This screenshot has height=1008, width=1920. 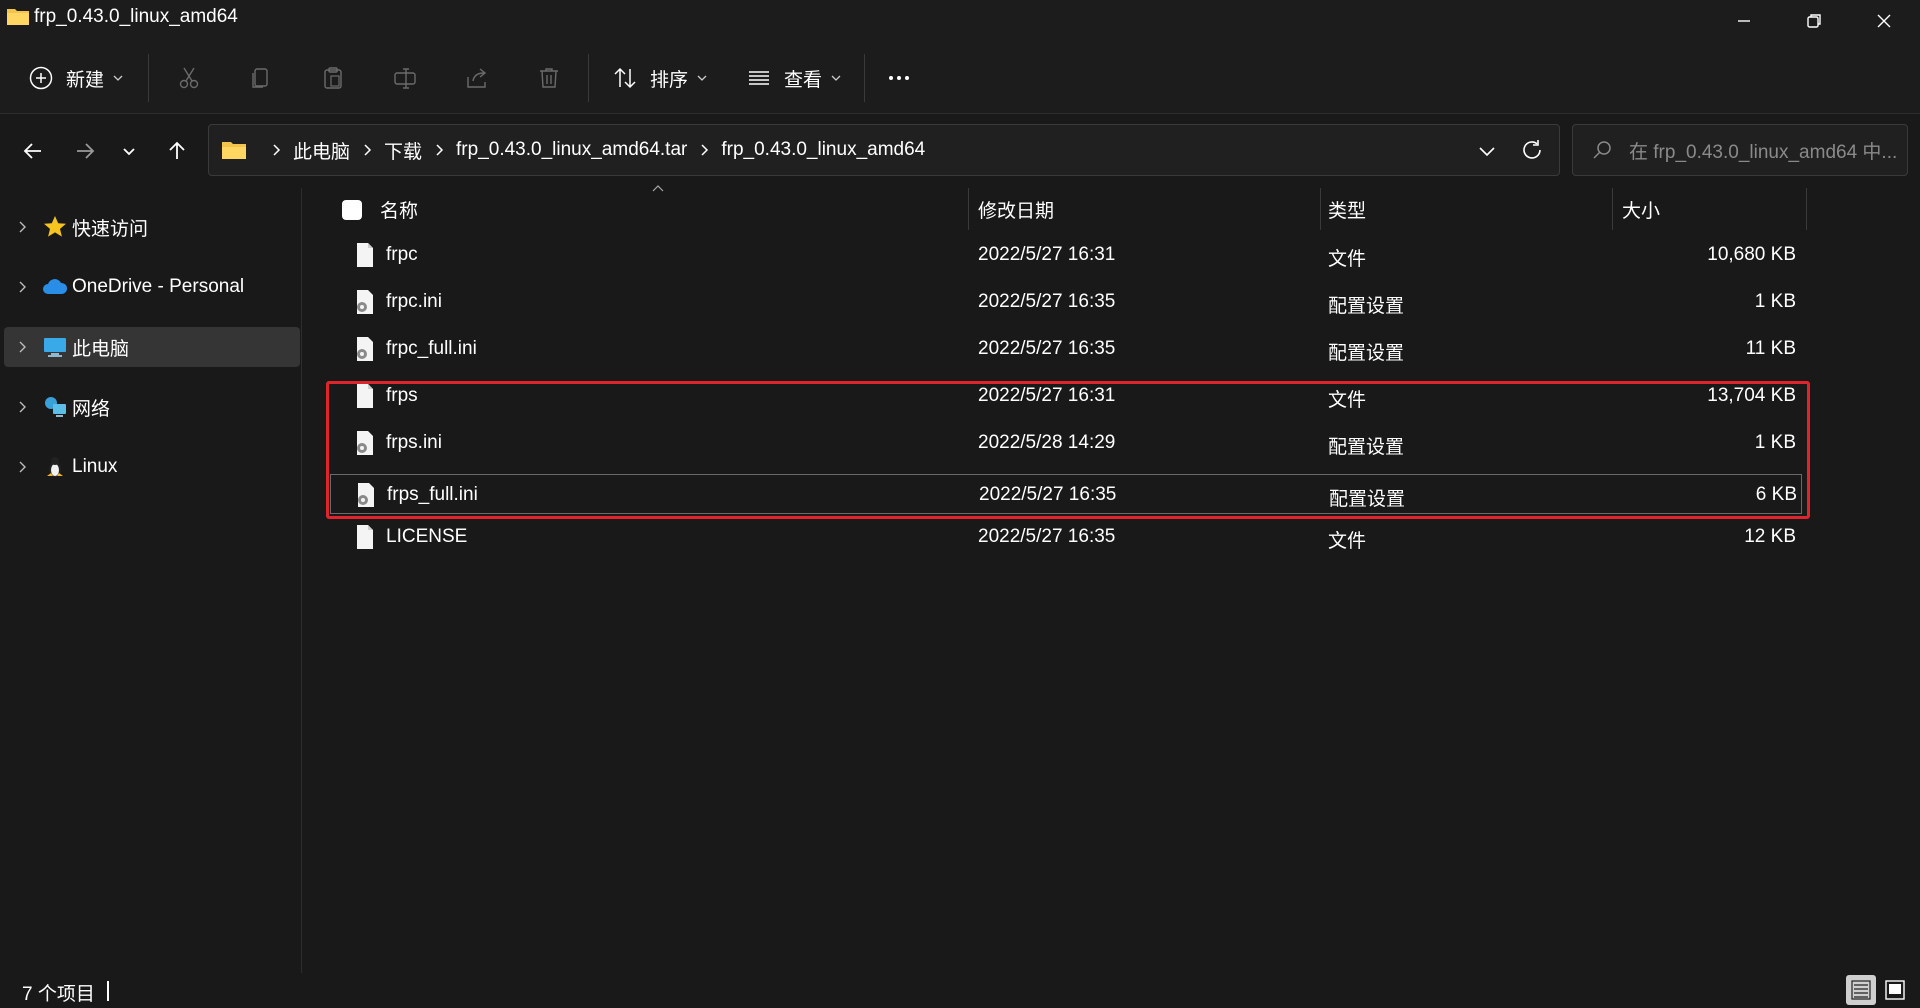 What do you see at coordinates (352, 210) in the screenshot?
I see `select-all-checkbox` at bounding box center [352, 210].